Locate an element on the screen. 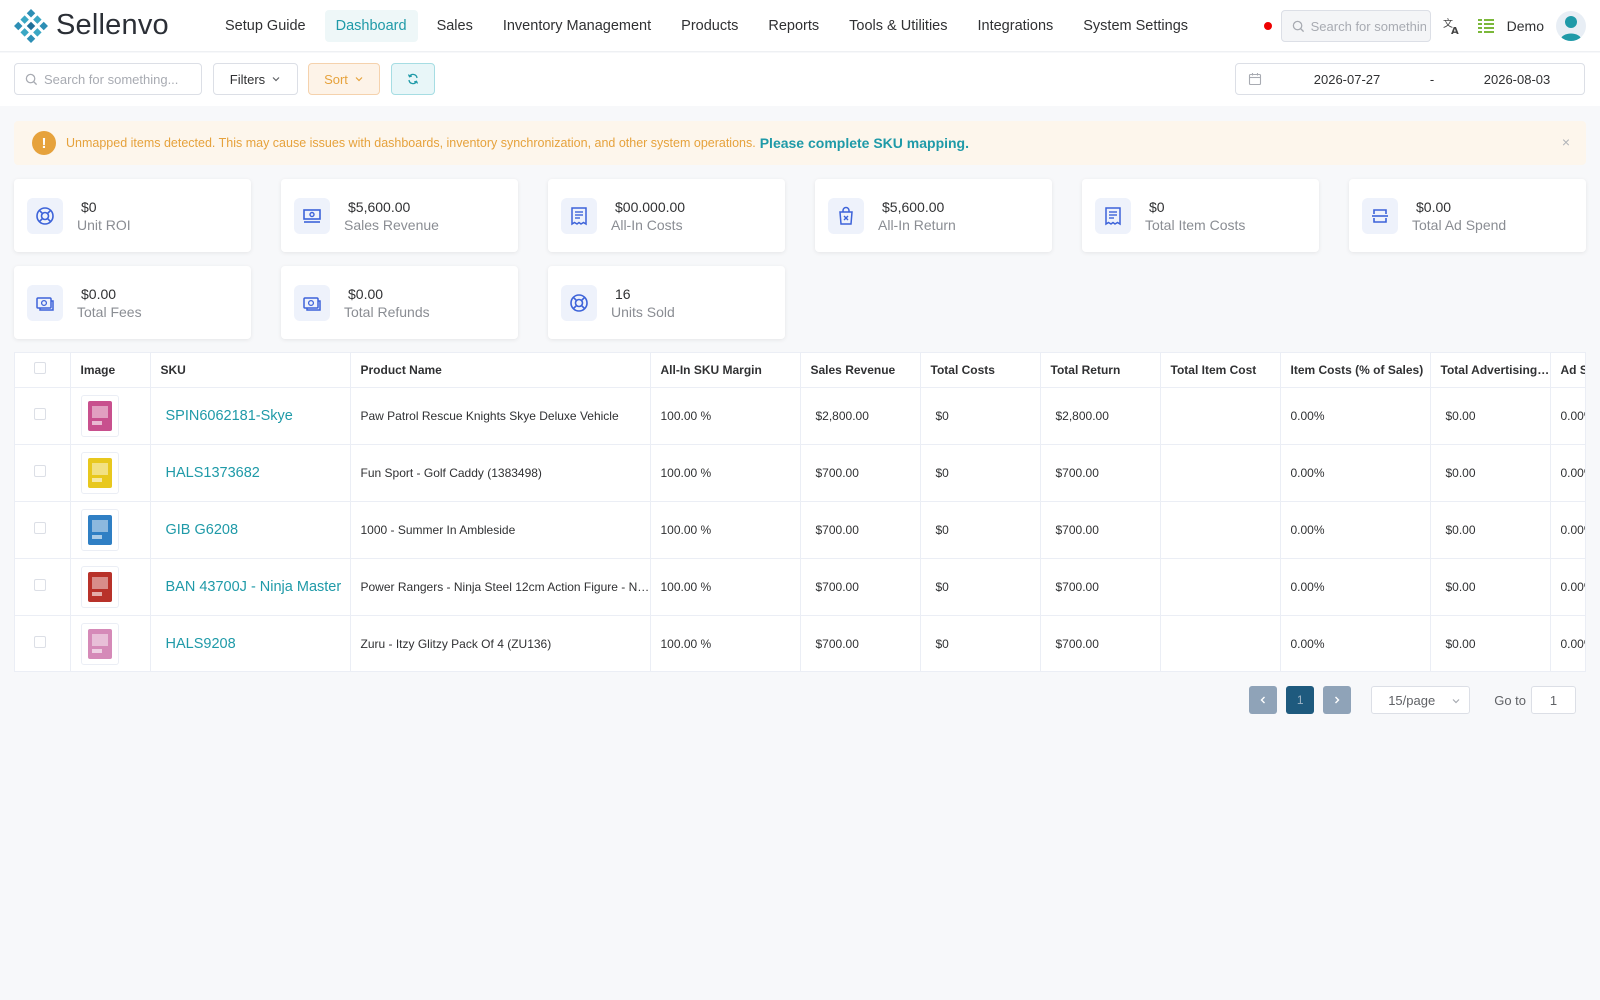 This screenshot has width=1600, height=1000. metric-value: 16 is located at coordinates (623, 293).